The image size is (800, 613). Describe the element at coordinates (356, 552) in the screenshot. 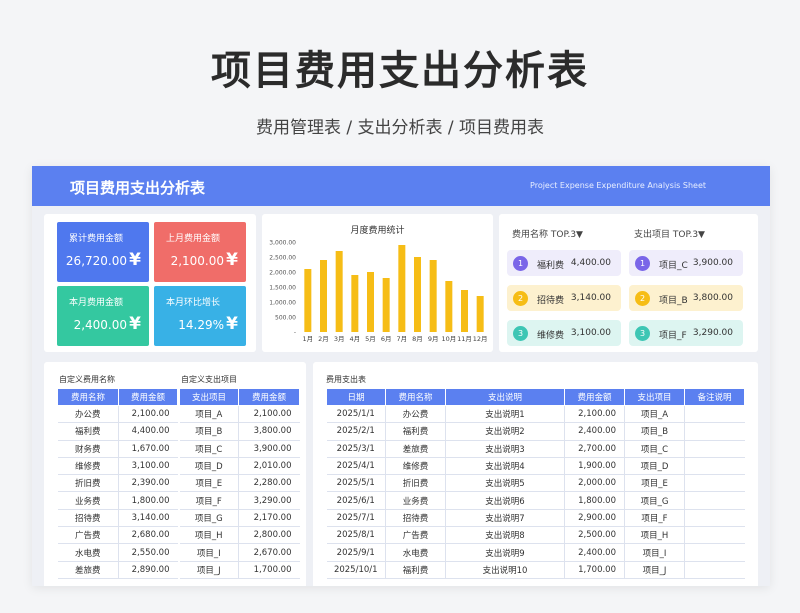

I see `table-cell: 2025/9/1` at that location.